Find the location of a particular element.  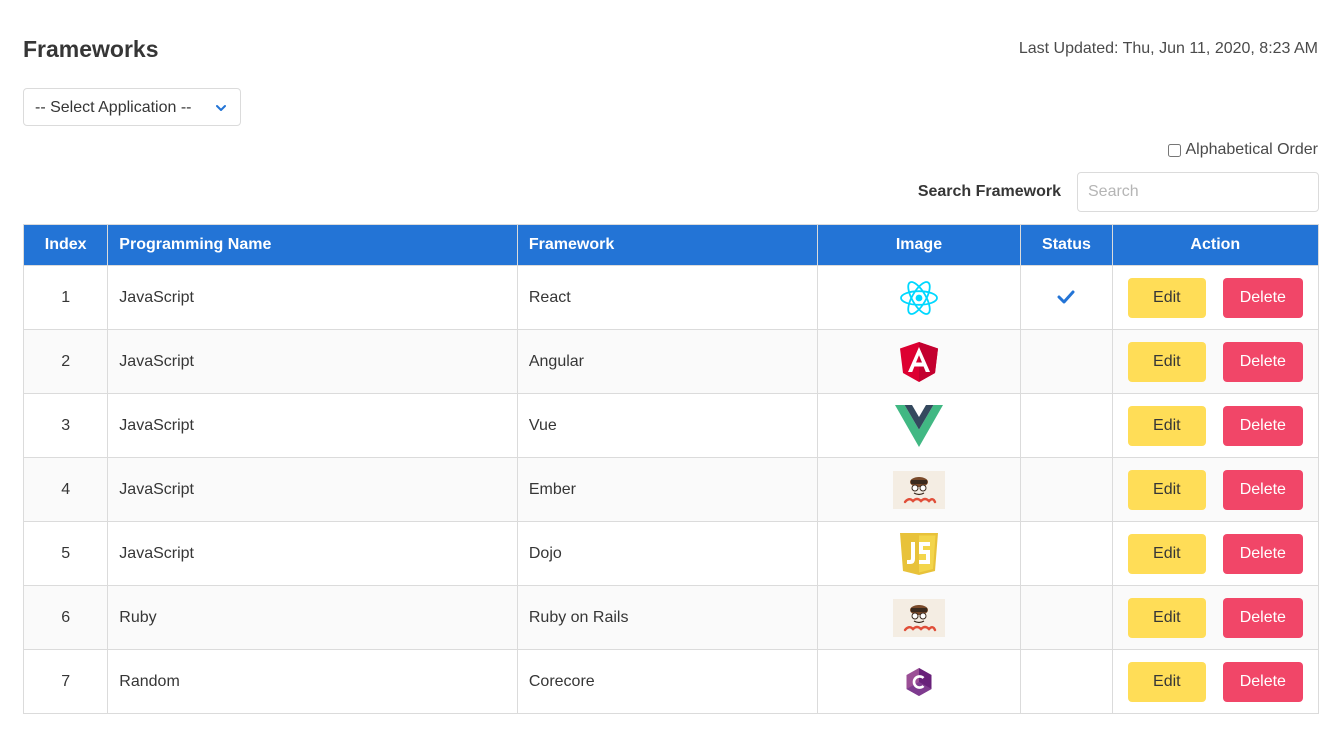

search-row: Search Framework is located at coordinates (1118, 192).